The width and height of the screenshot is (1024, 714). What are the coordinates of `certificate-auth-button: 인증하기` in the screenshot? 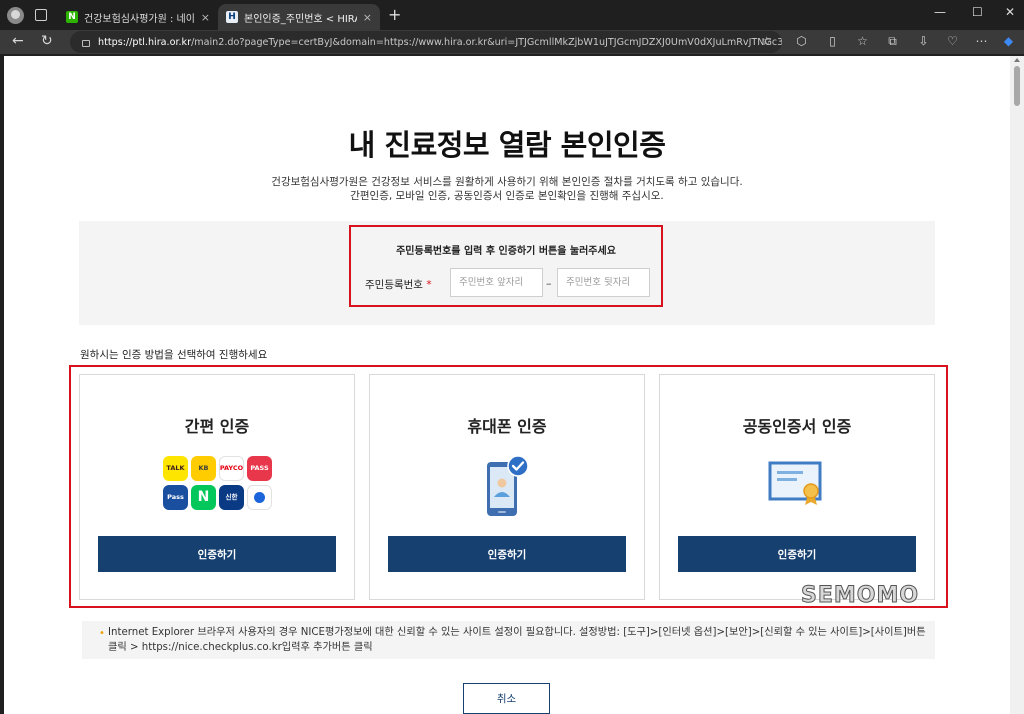 It's located at (797, 554).